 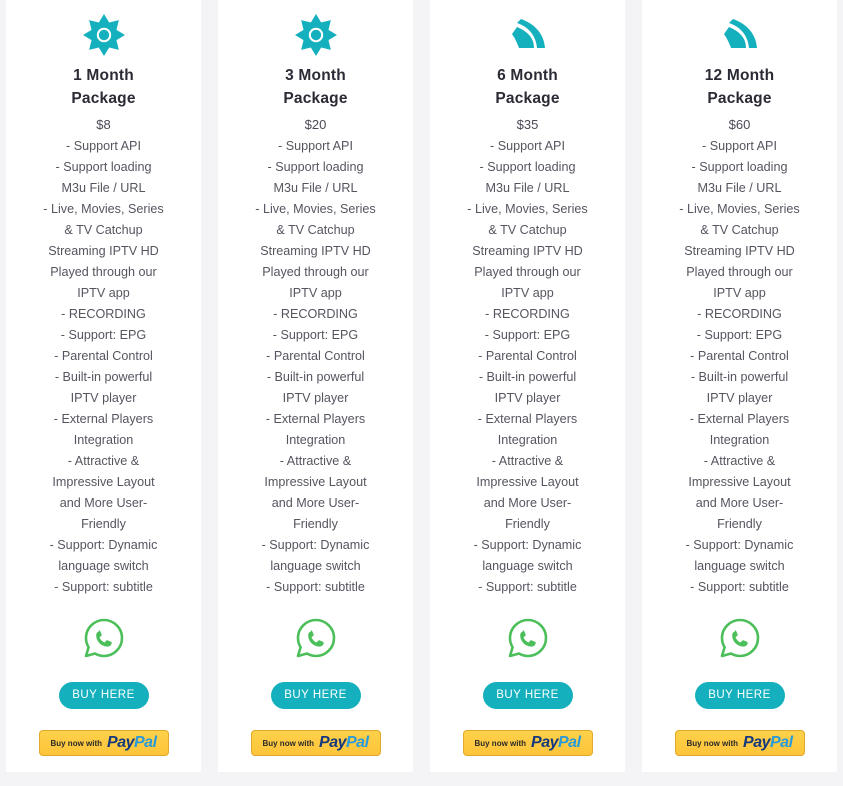 What do you see at coordinates (316, 87) in the screenshot?
I see `plan-title: 3 Month Package` at bounding box center [316, 87].